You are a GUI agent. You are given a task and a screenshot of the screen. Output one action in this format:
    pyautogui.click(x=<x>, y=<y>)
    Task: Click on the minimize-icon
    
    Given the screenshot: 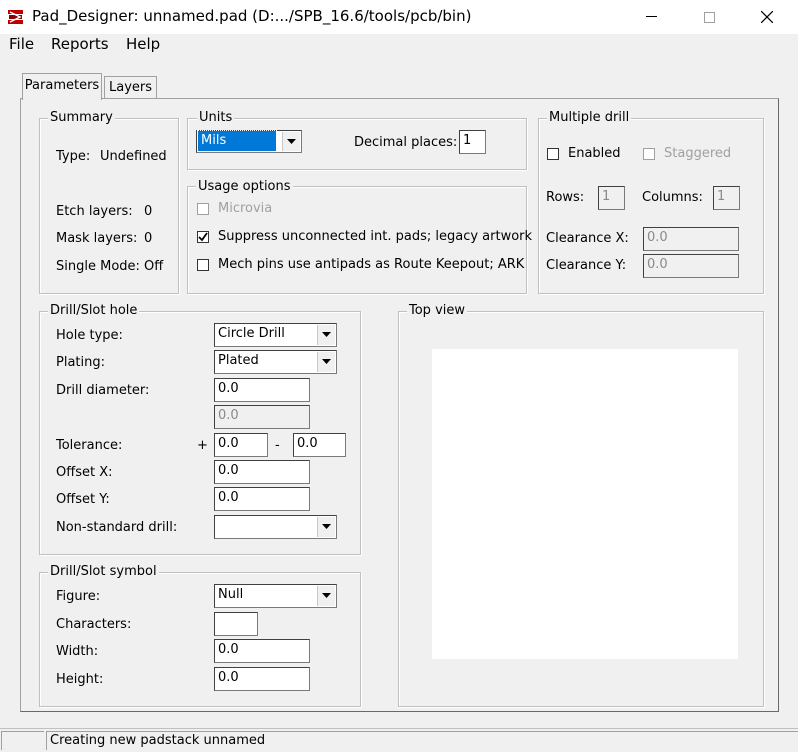 What is the action you would take?
    pyautogui.click(x=651, y=16)
    